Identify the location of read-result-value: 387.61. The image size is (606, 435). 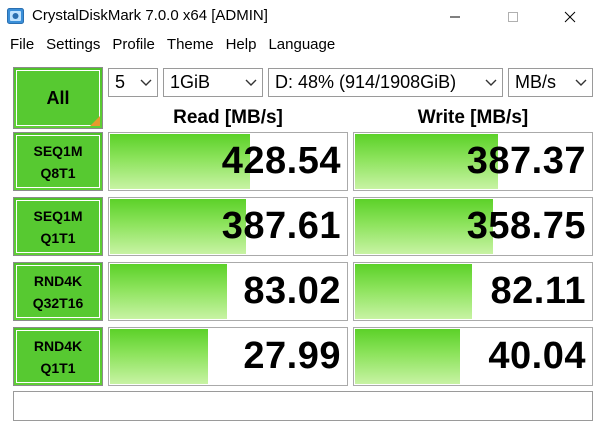
(281, 226).